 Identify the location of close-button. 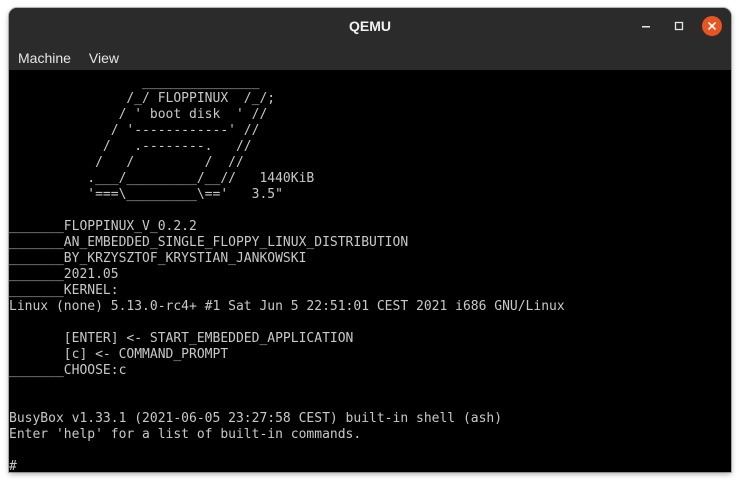
(712, 26).